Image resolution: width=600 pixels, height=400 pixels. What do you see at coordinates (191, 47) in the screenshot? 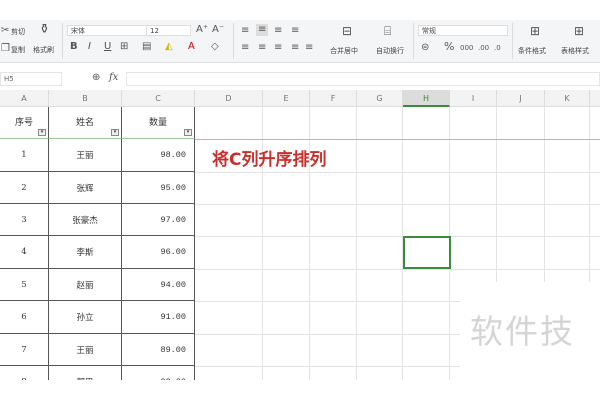
I see `font-color-icon: A` at bounding box center [191, 47].